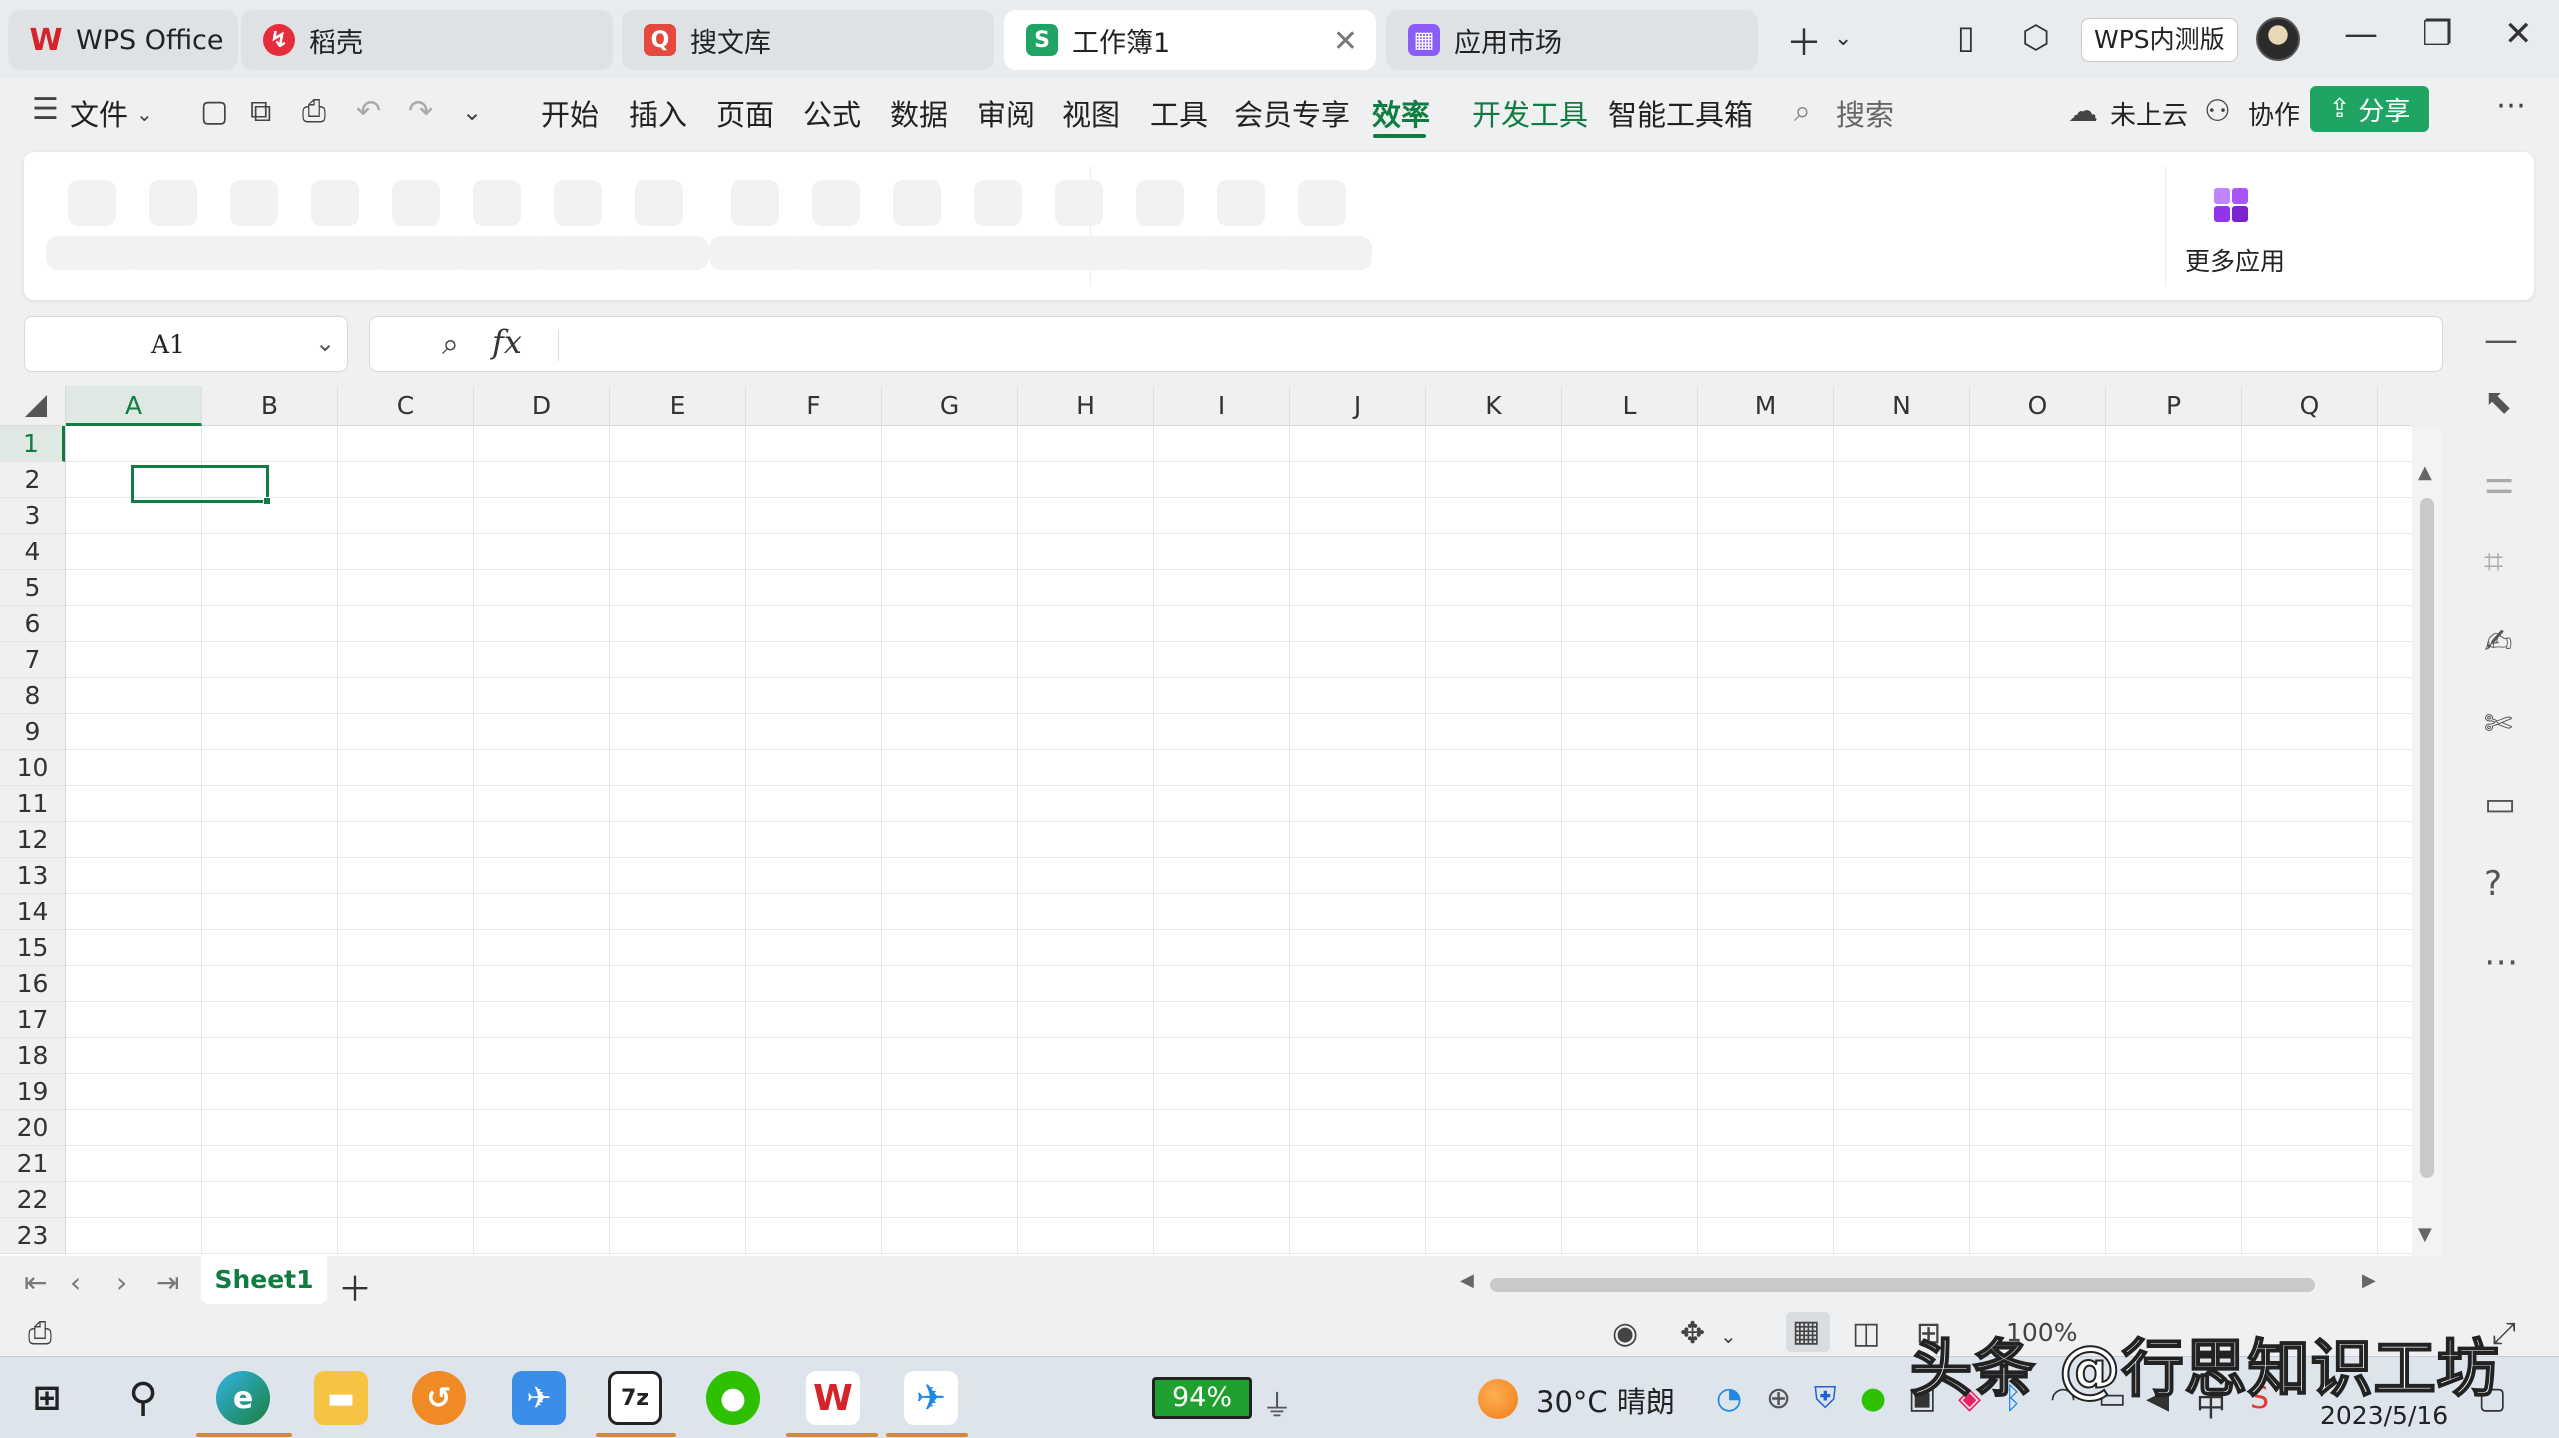 This screenshot has width=2559, height=1438. What do you see at coordinates (32, 516) in the screenshot?
I see `row-header: 3` at bounding box center [32, 516].